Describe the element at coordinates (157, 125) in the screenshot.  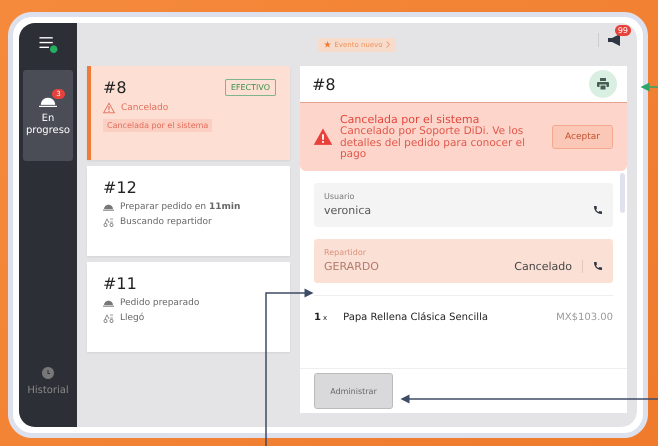
I see `cancel-tag: Cancelada por el sistema` at that location.